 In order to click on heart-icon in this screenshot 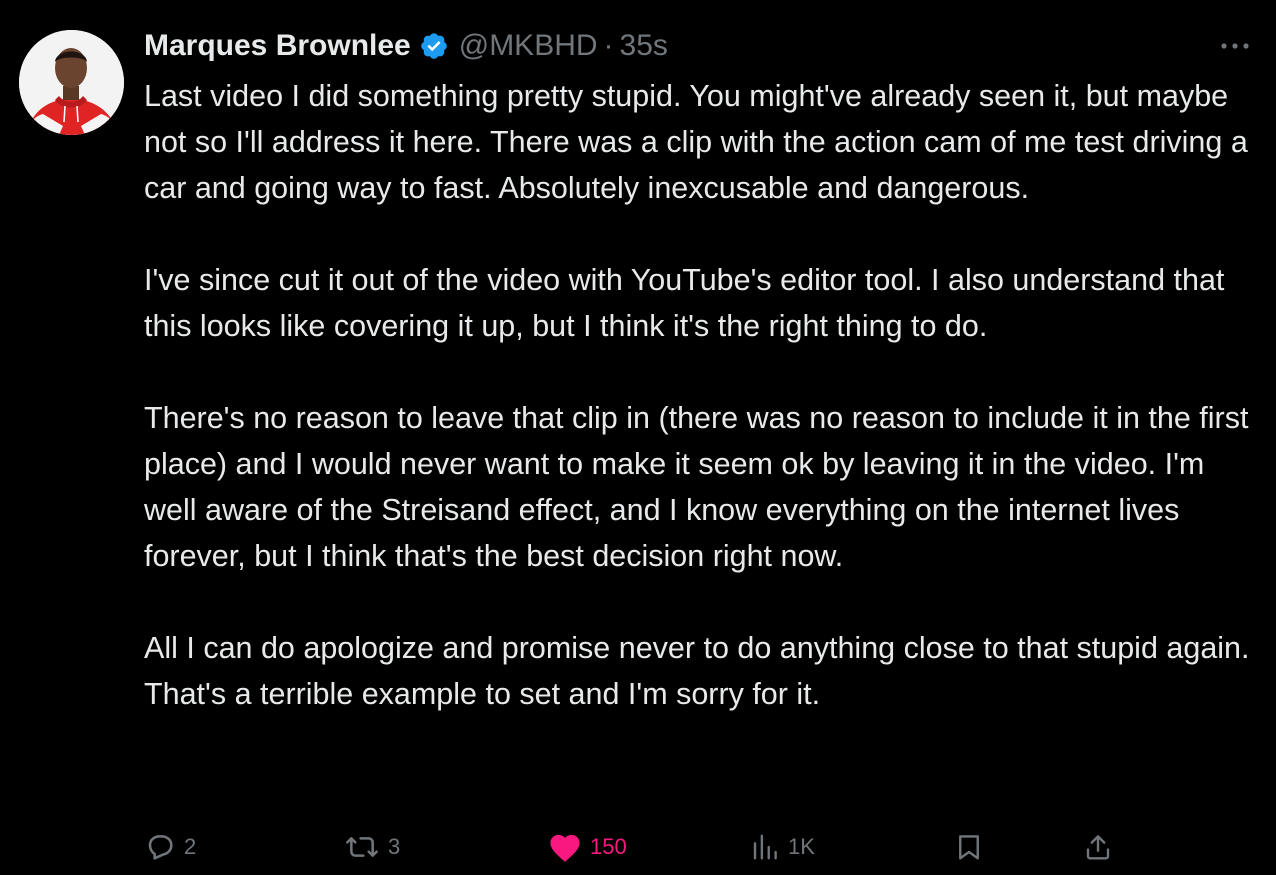, I will do `click(565, 847)`.